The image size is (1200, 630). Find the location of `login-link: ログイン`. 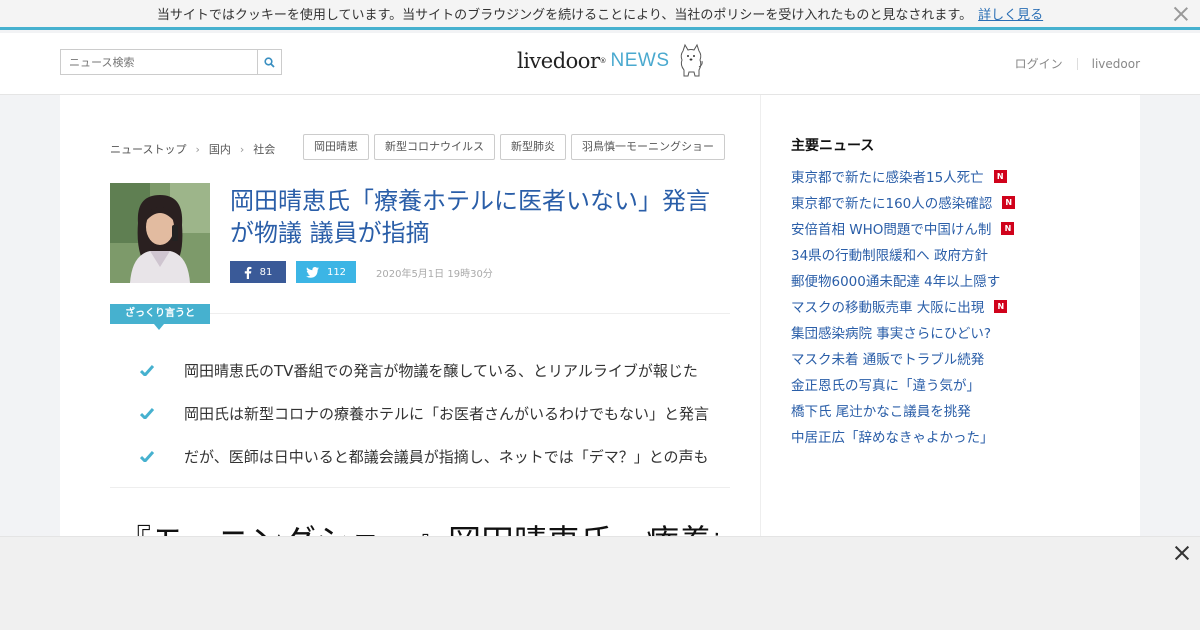

login-link: ログイン is located at coordinates (1039, 63).